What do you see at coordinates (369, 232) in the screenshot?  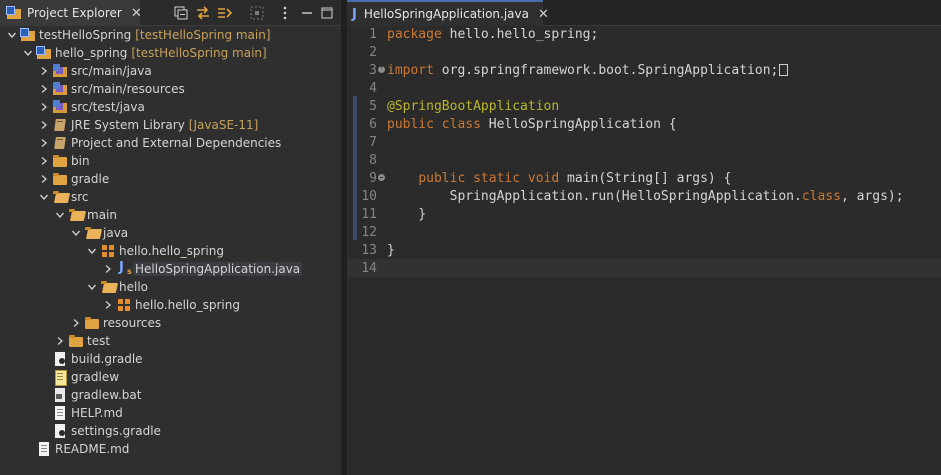 I see `line-number: 12` at bounding box center [369, 232].